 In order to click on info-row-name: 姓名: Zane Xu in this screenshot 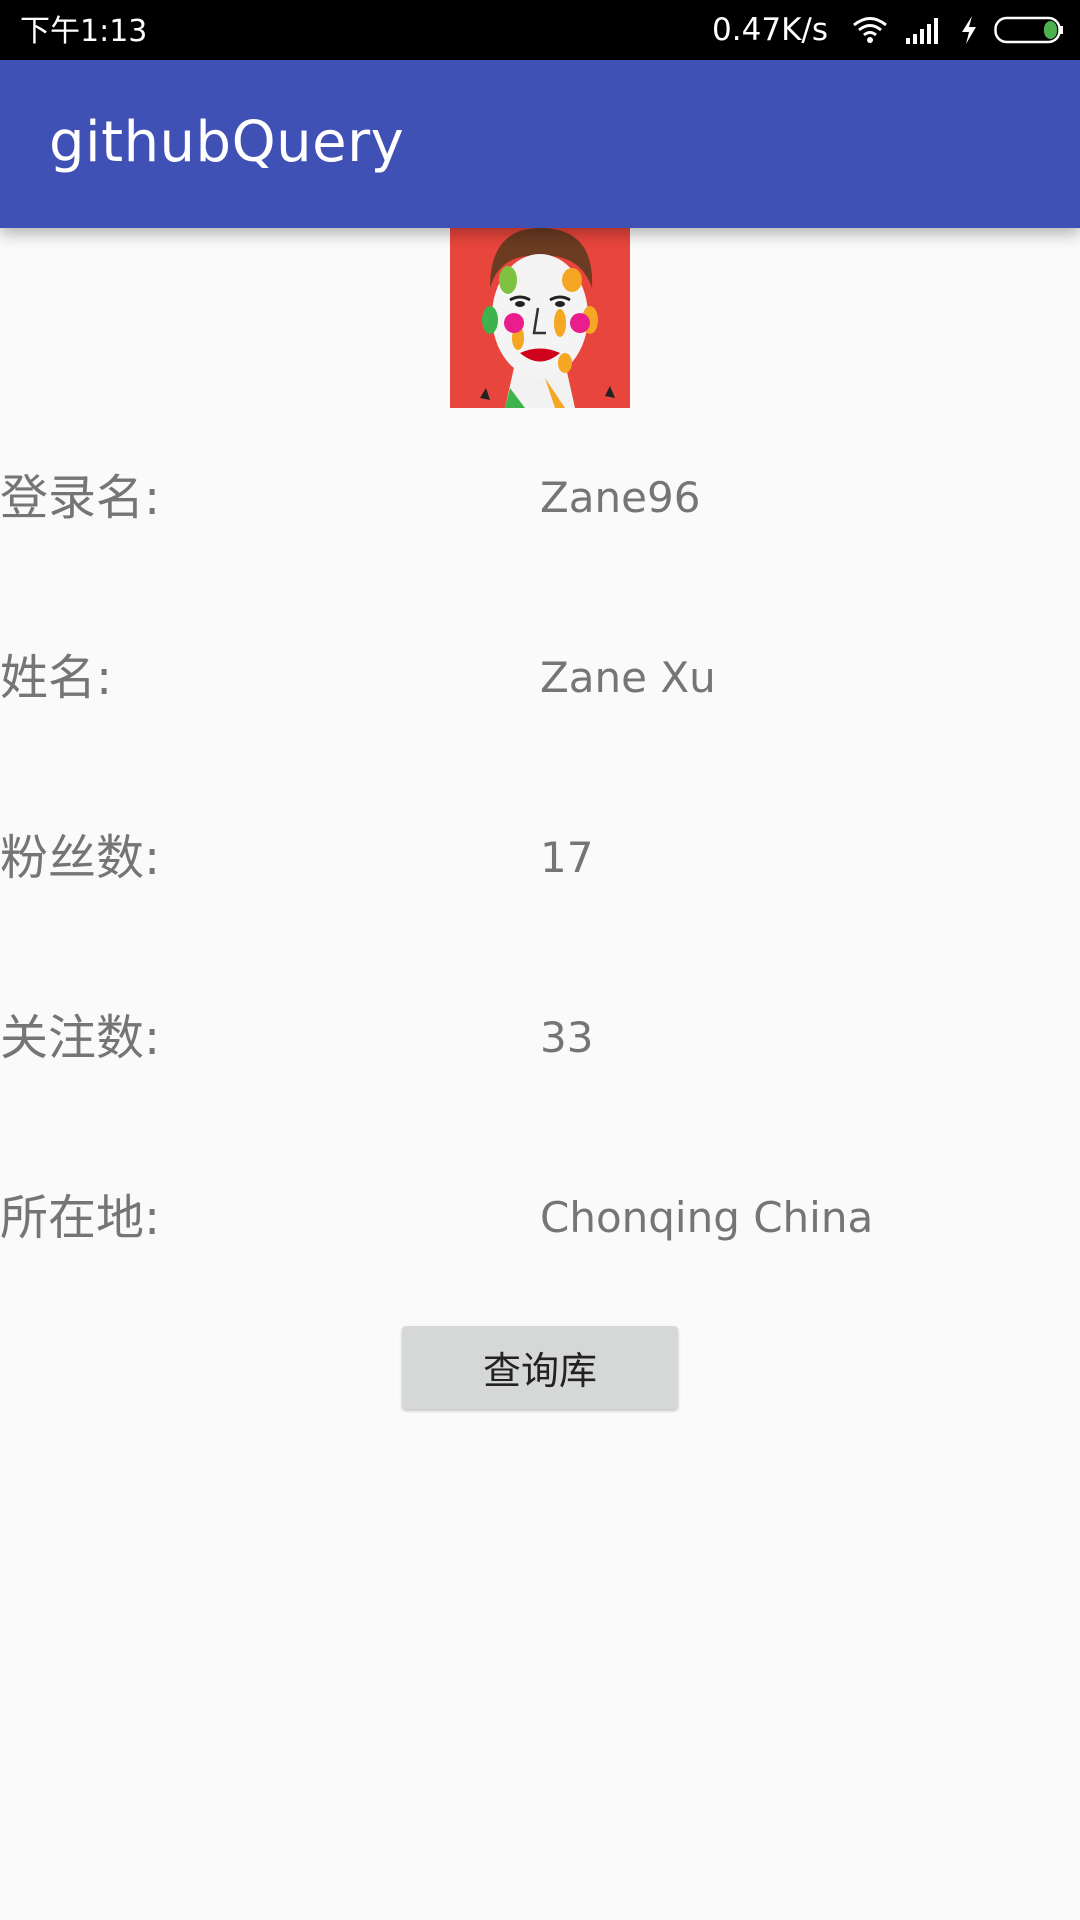, I will do `click(540, 678)`.